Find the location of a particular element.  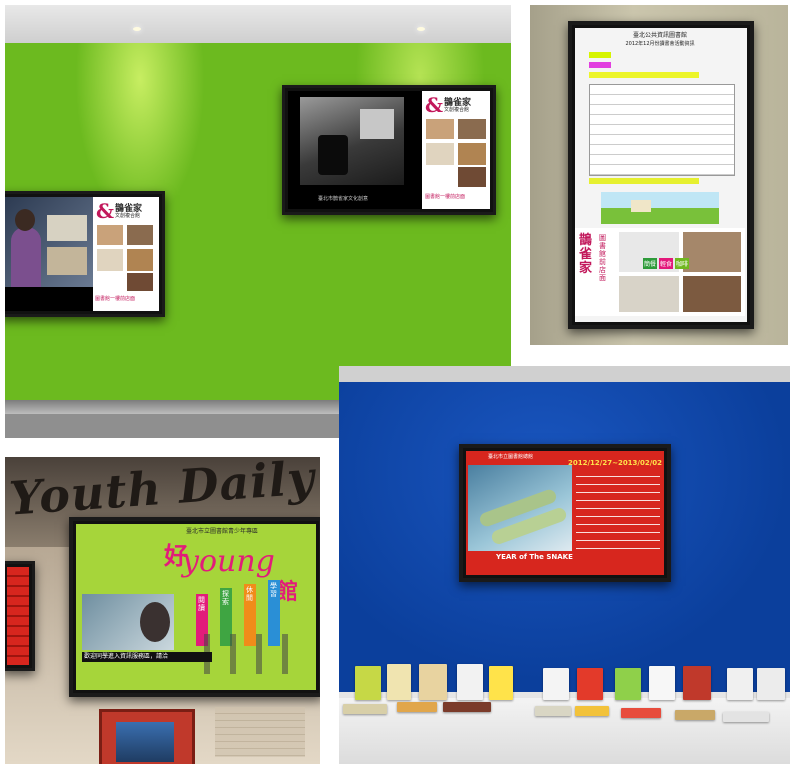

tv-left: & 鵲雀家 文創複合館 圖書館一樓前店面 is located at coordinates (85, 254).